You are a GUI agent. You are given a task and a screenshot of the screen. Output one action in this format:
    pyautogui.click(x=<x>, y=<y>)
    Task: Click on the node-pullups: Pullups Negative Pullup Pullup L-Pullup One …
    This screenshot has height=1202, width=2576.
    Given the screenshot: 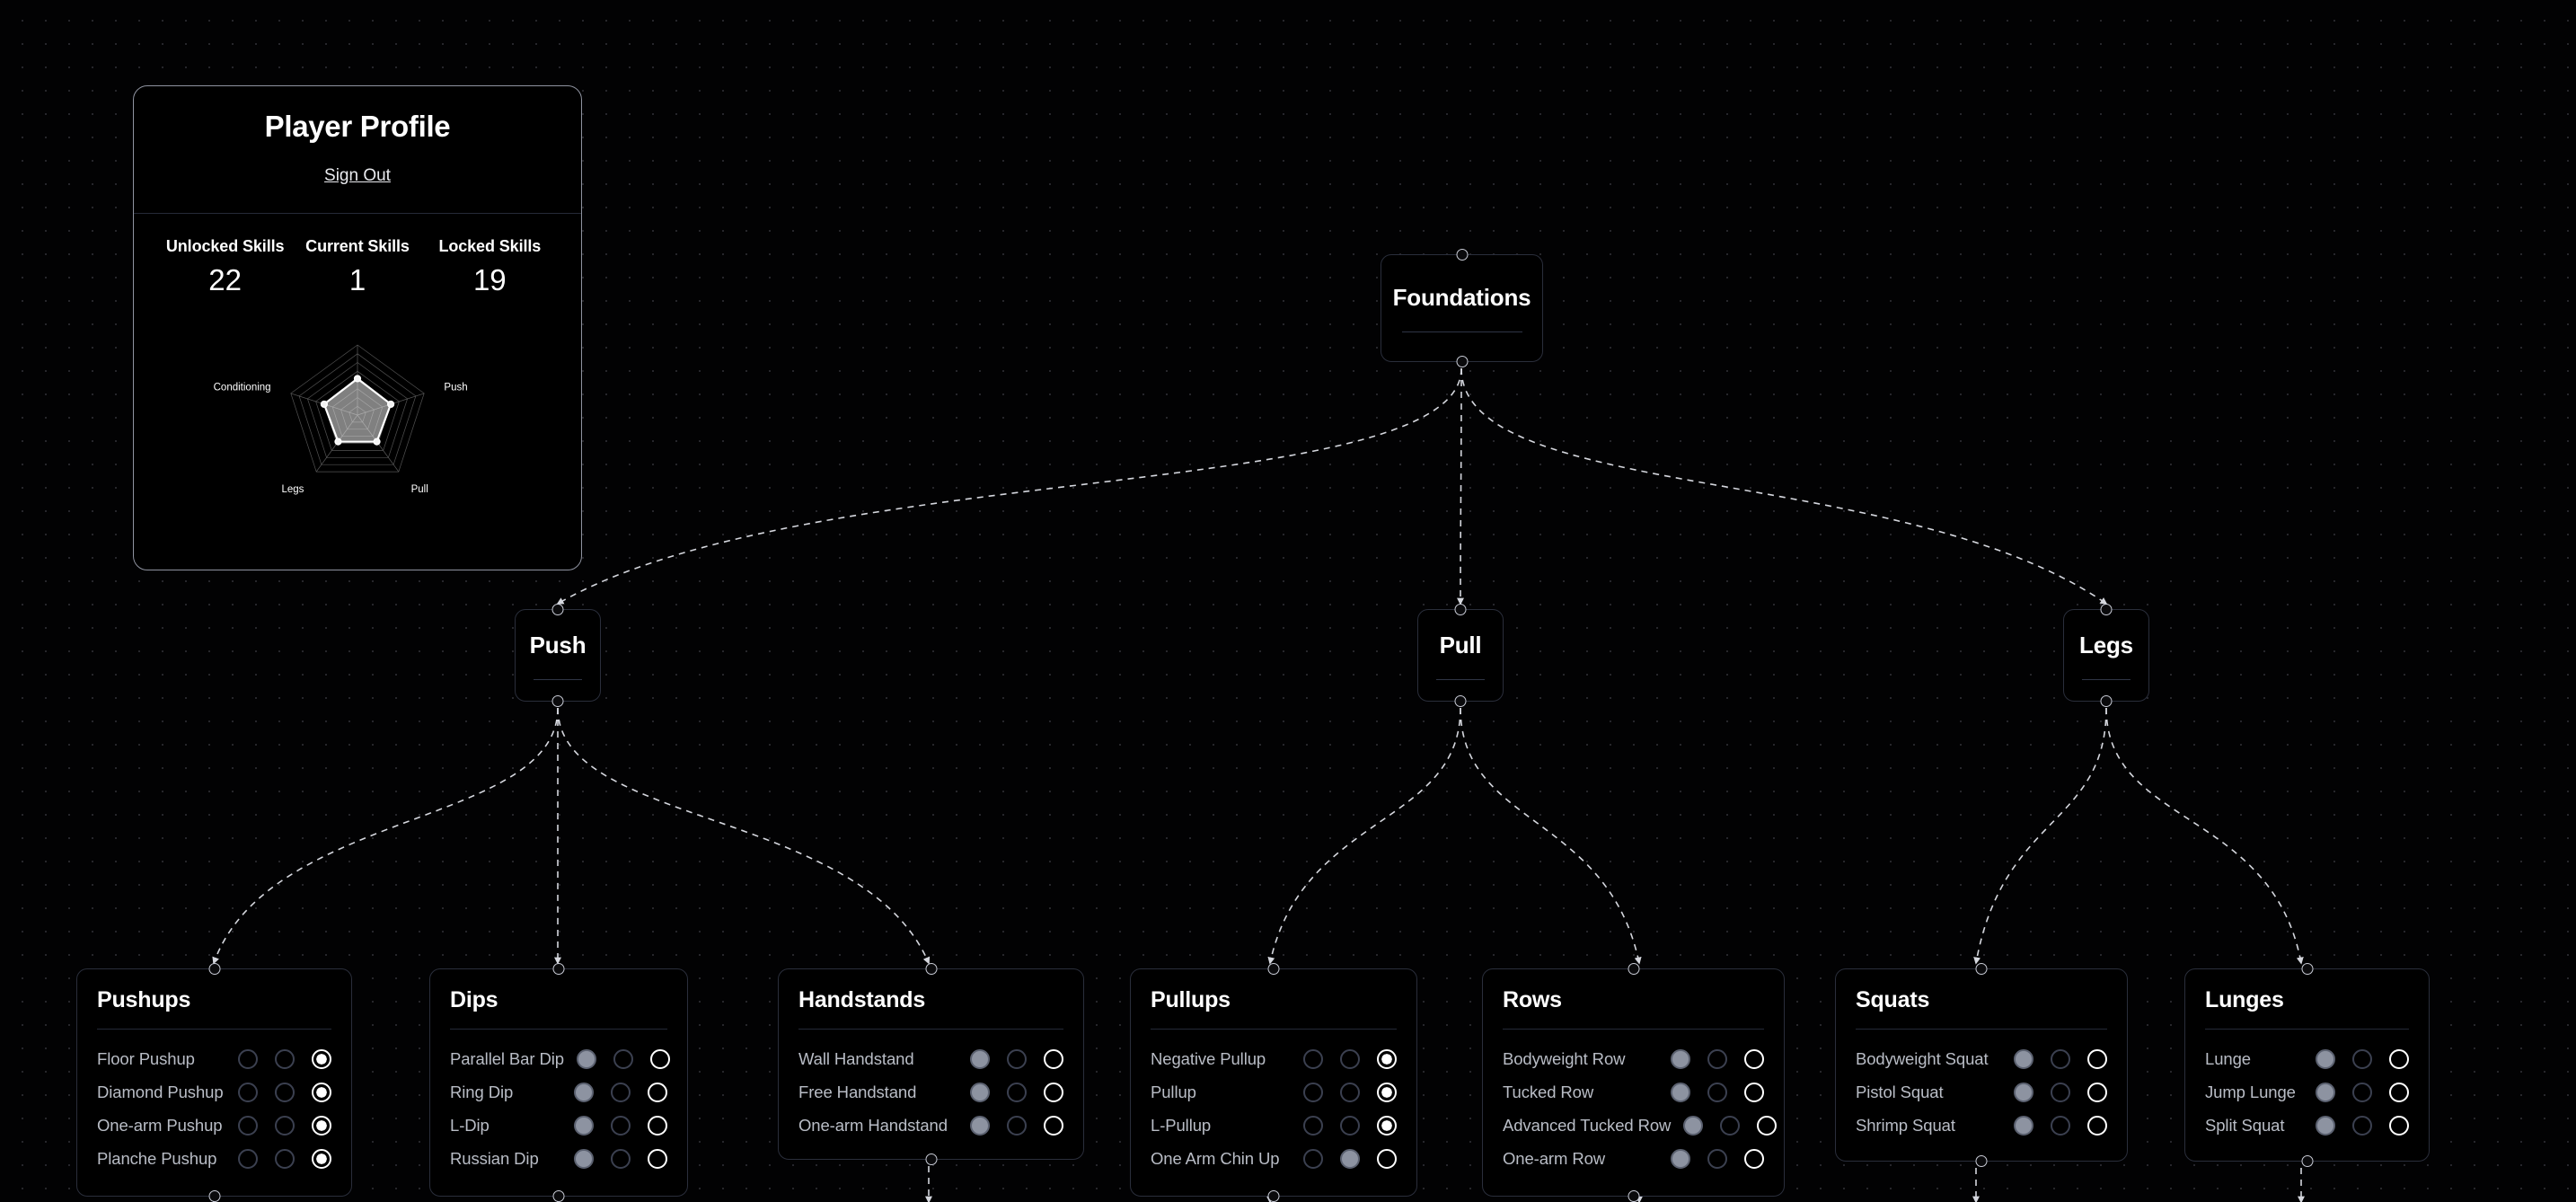 What is the action you would take?
    pyautogui.click(x=1273, y=1082)
    